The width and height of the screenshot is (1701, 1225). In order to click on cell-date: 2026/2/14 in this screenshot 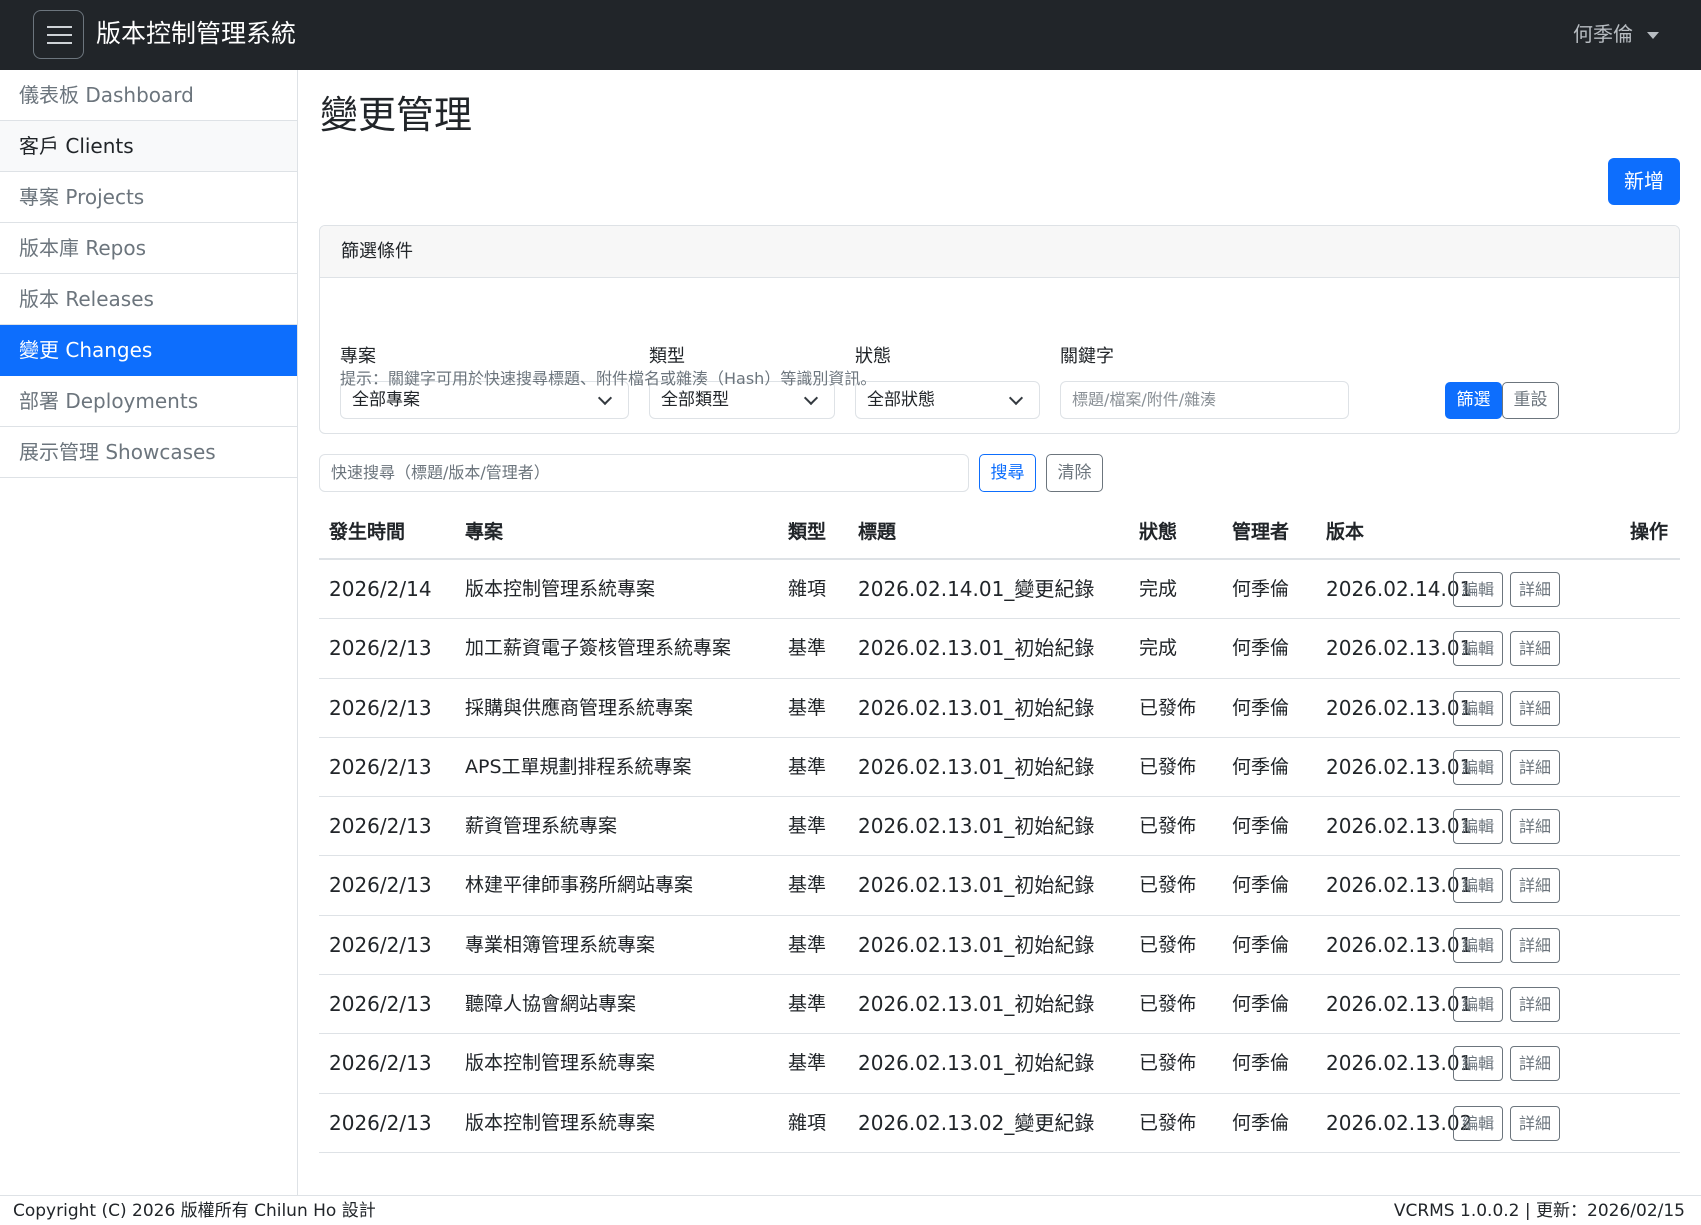, I will do `click(380, 589)`.